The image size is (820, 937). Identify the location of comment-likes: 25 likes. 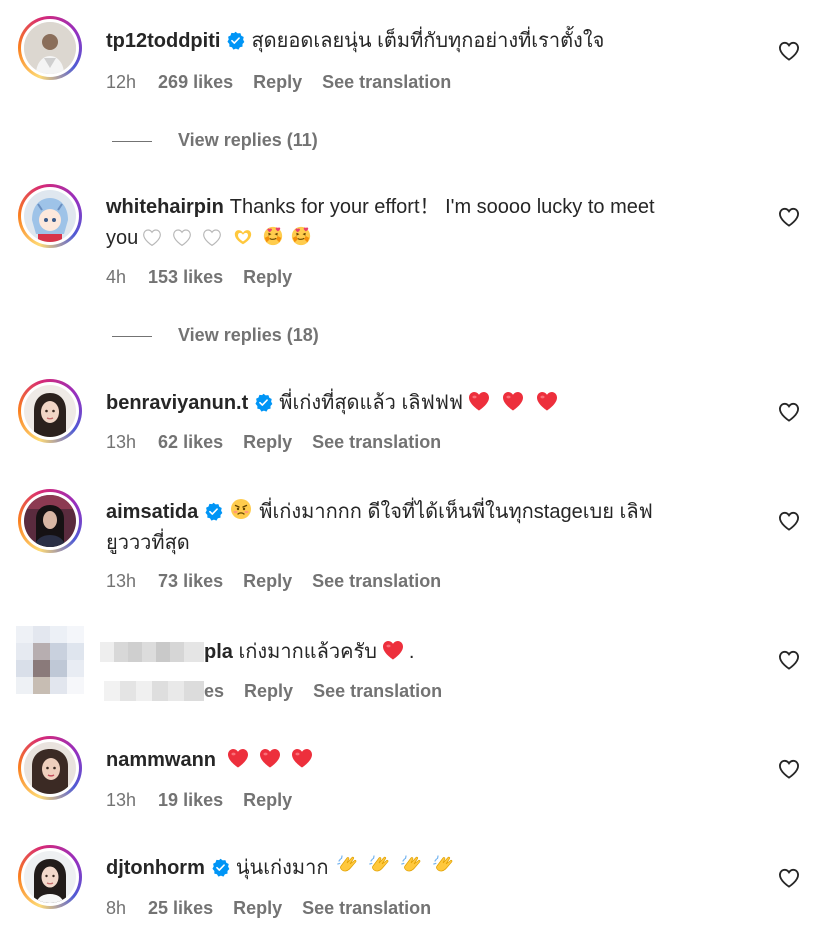
(180, 908).